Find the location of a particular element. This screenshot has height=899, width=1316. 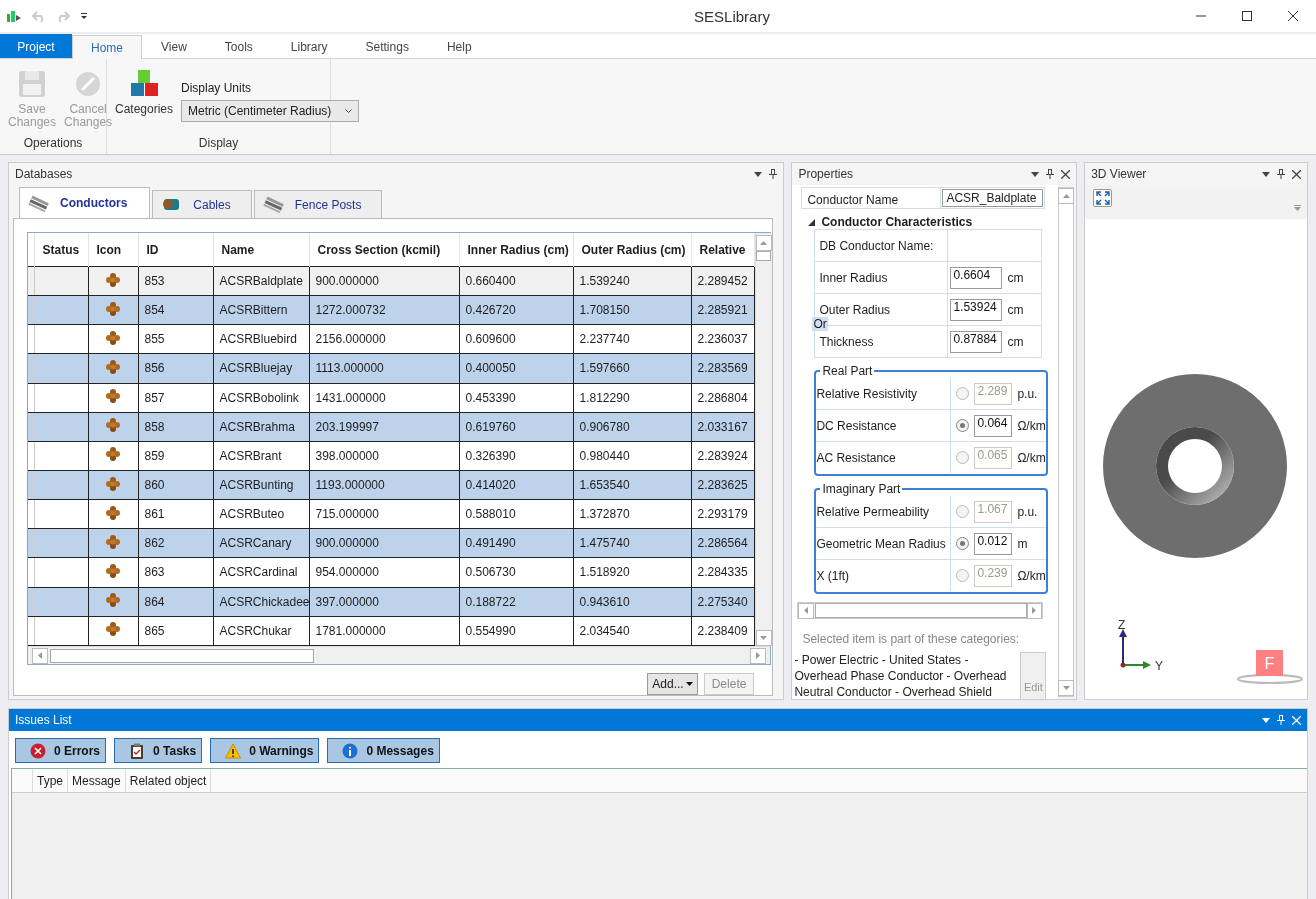

expanded-icon is located at coordinates (812, 222).